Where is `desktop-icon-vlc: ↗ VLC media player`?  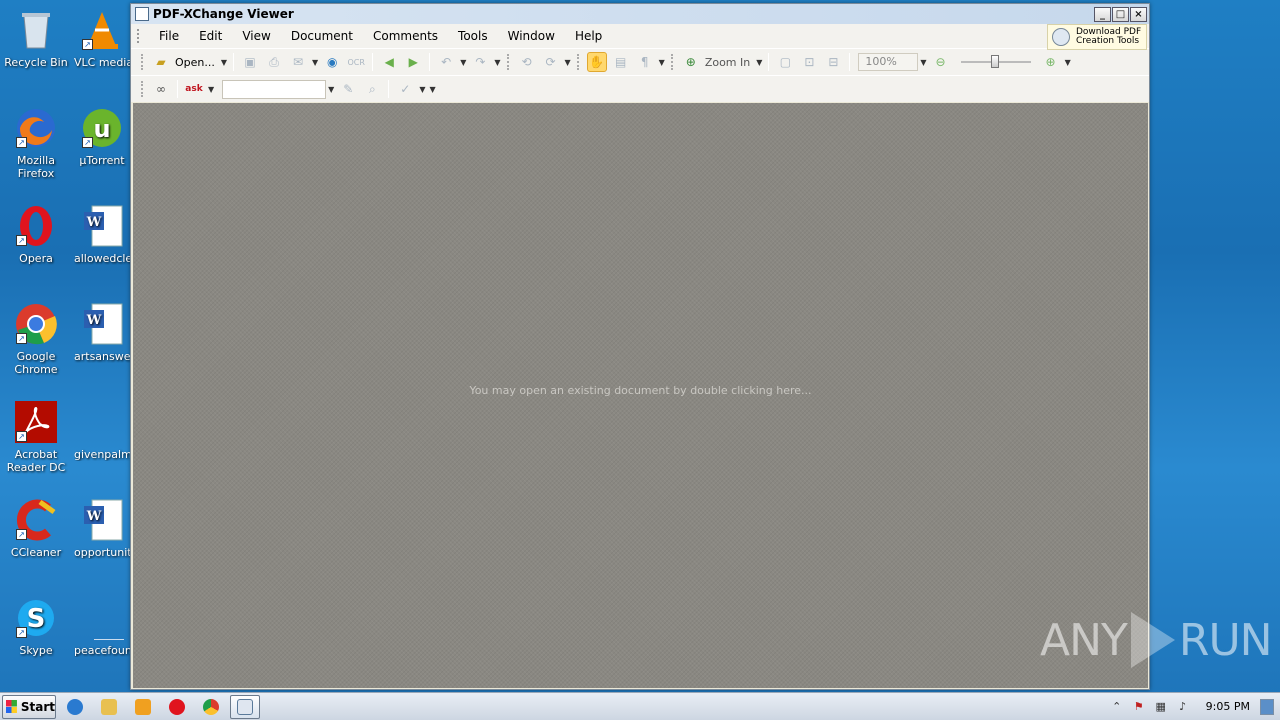
desktop-icon-vlc: ↗ VLC media player is located at coordinates (102, 38).